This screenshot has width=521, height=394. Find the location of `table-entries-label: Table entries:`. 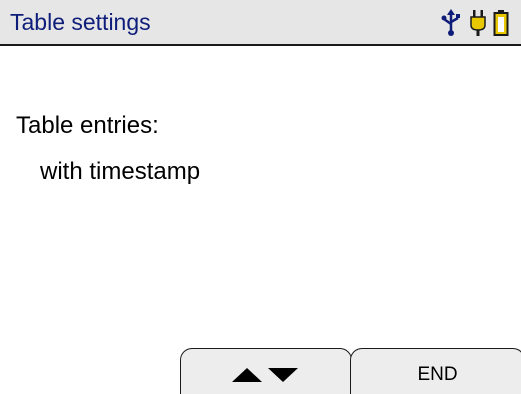

table-entries-label: Table entries: is located at coordinates (87, 125).